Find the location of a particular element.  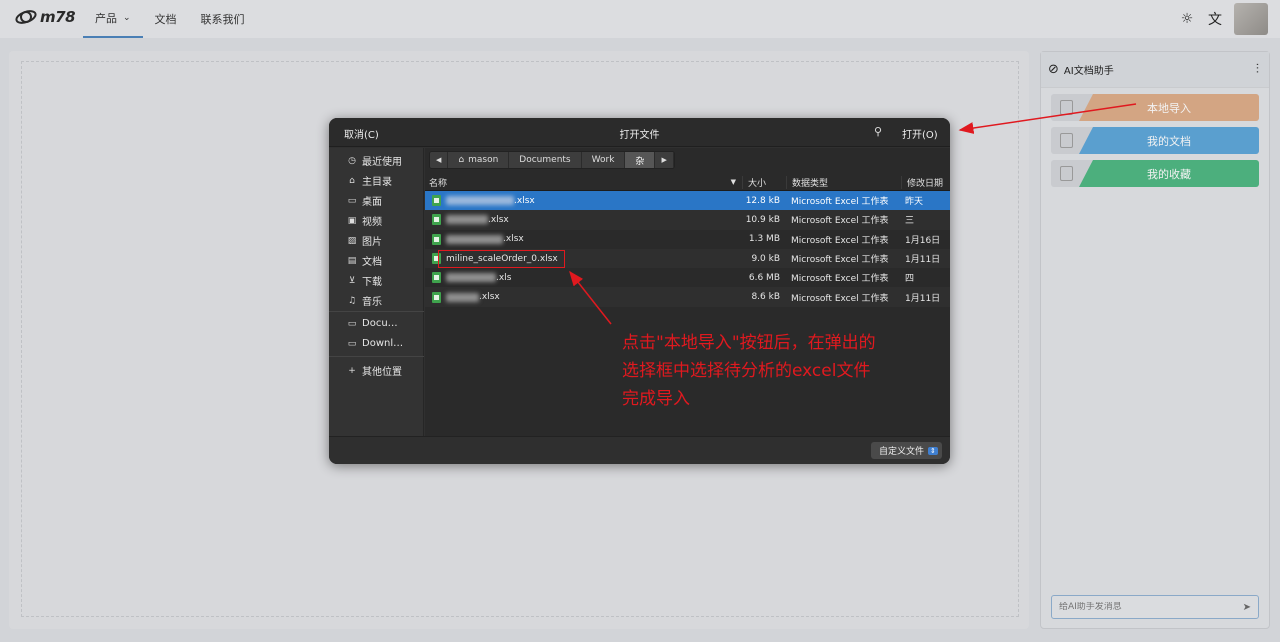

my-favorites-button: 我的收藏 is located at coordinates (1155, 173).